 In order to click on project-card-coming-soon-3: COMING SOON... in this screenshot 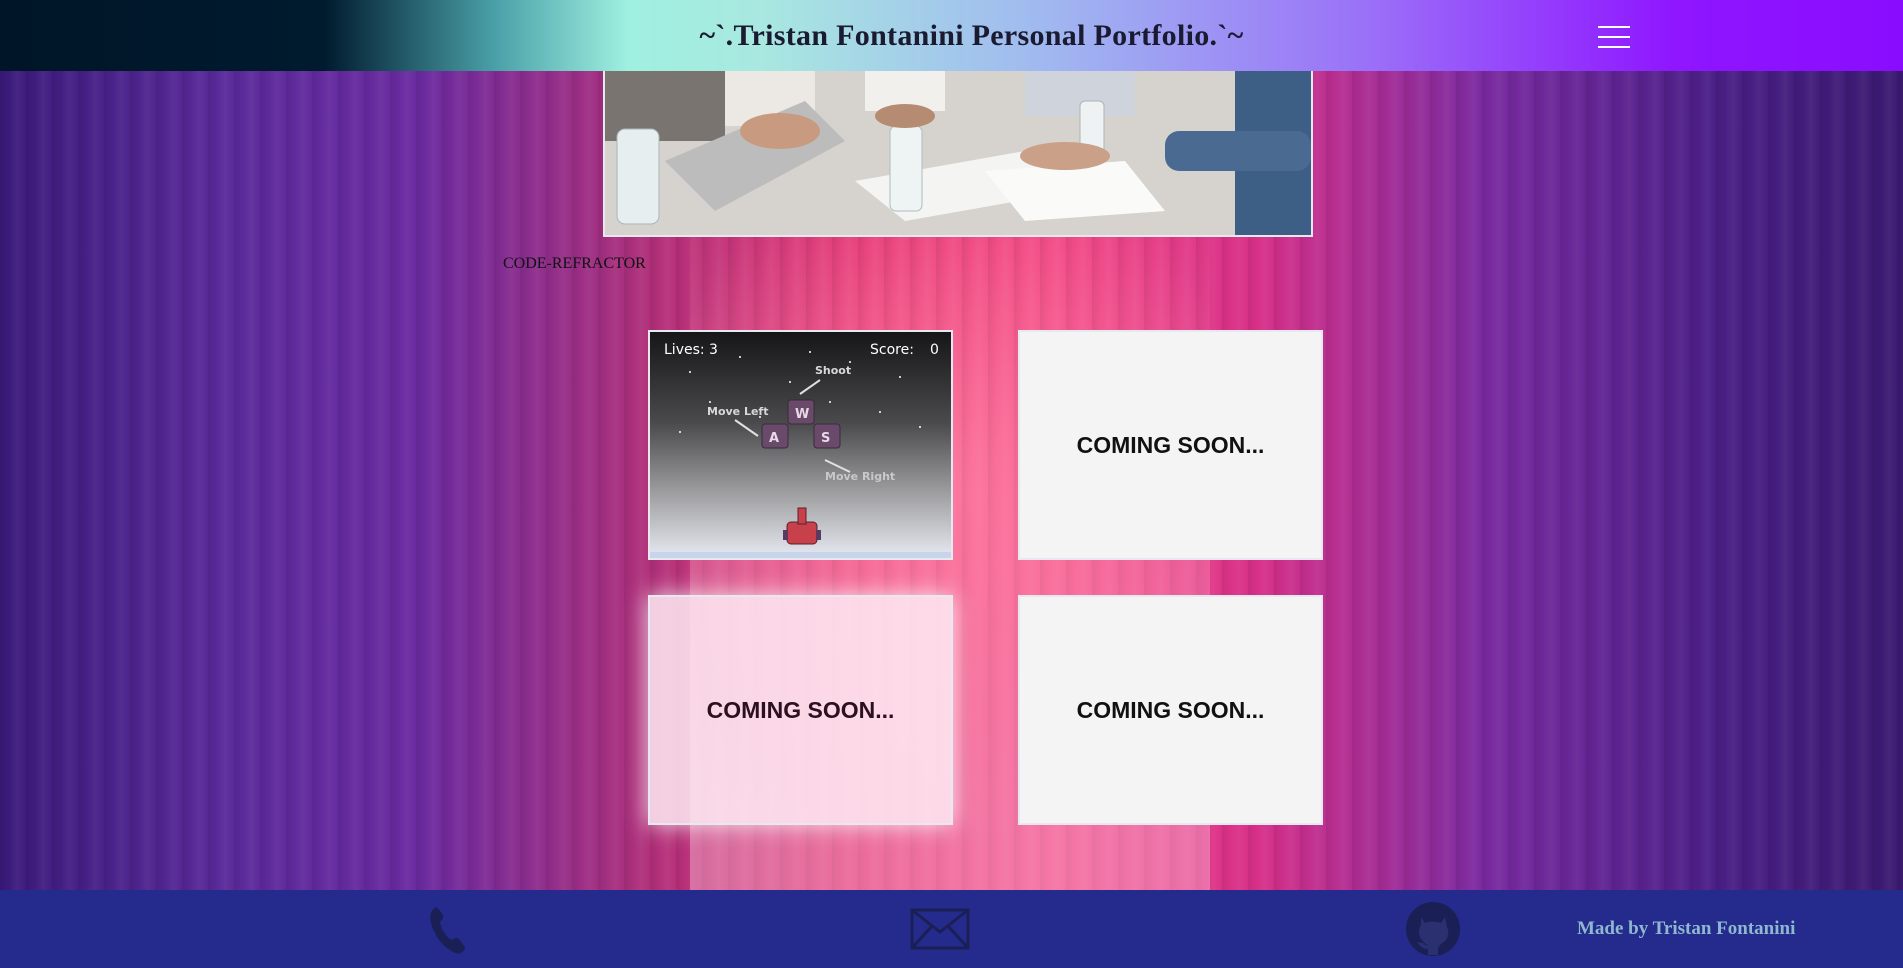, I will do `click(1170, 710)`.